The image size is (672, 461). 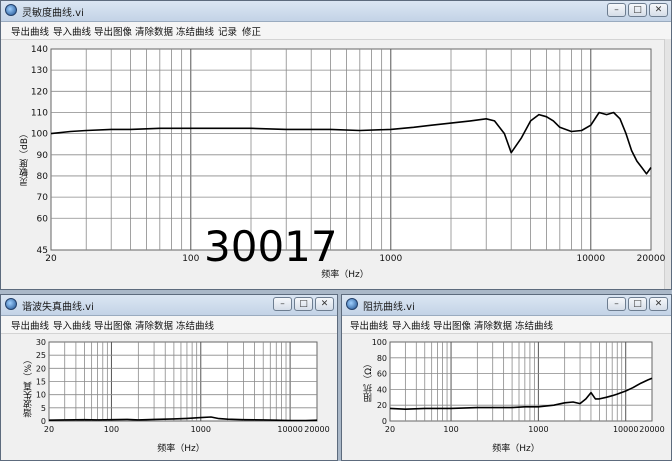 I want to click on y-axis-label: 谐波失真（%）, so click(x=29, y=386).